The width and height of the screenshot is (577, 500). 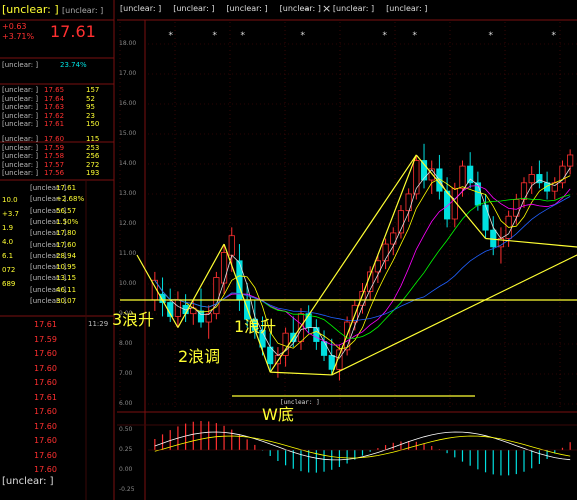 I want to click on y-axis-label: 9.00, so click(x=126, y=313).